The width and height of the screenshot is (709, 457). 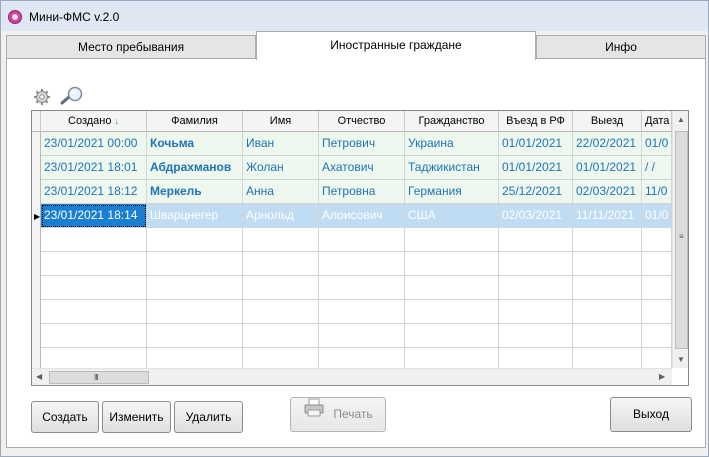 What do you see at coordinates (208, 417) in the screenshot?
I see `delete-button: Удалить` at bounding box center [208, 417].